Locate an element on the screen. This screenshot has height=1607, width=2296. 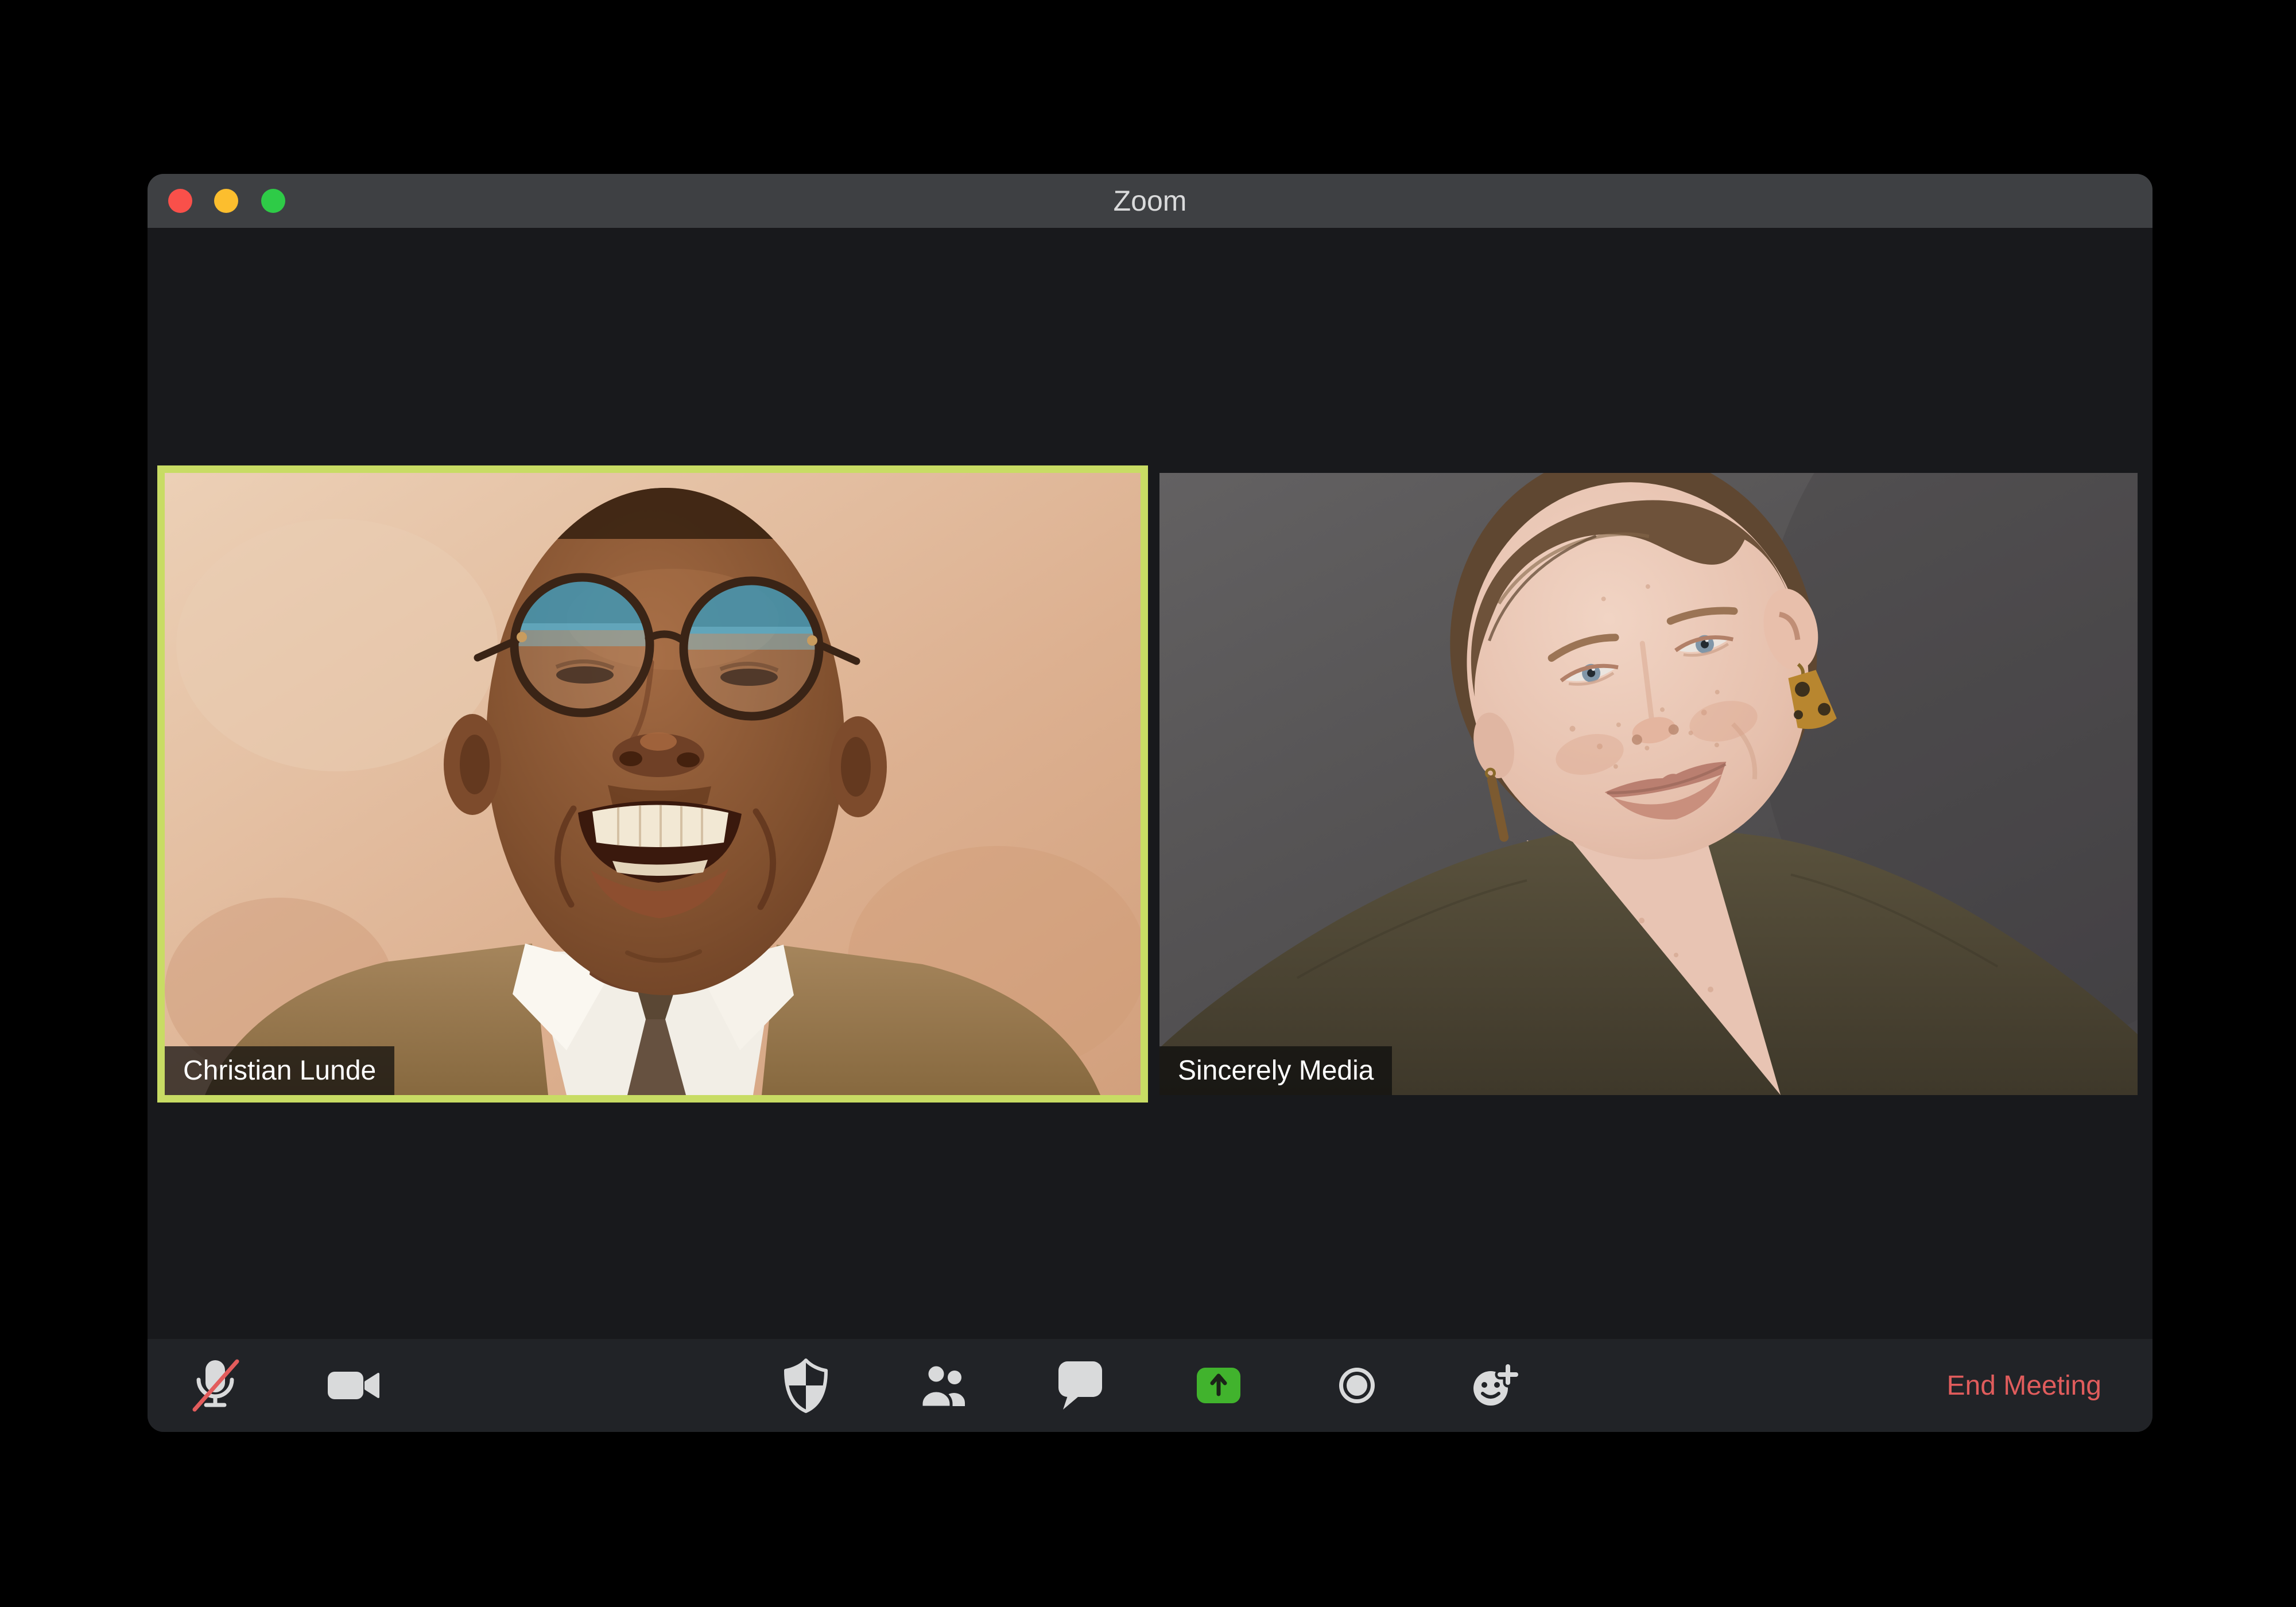
security-button is located at coordinates (806, 1385).